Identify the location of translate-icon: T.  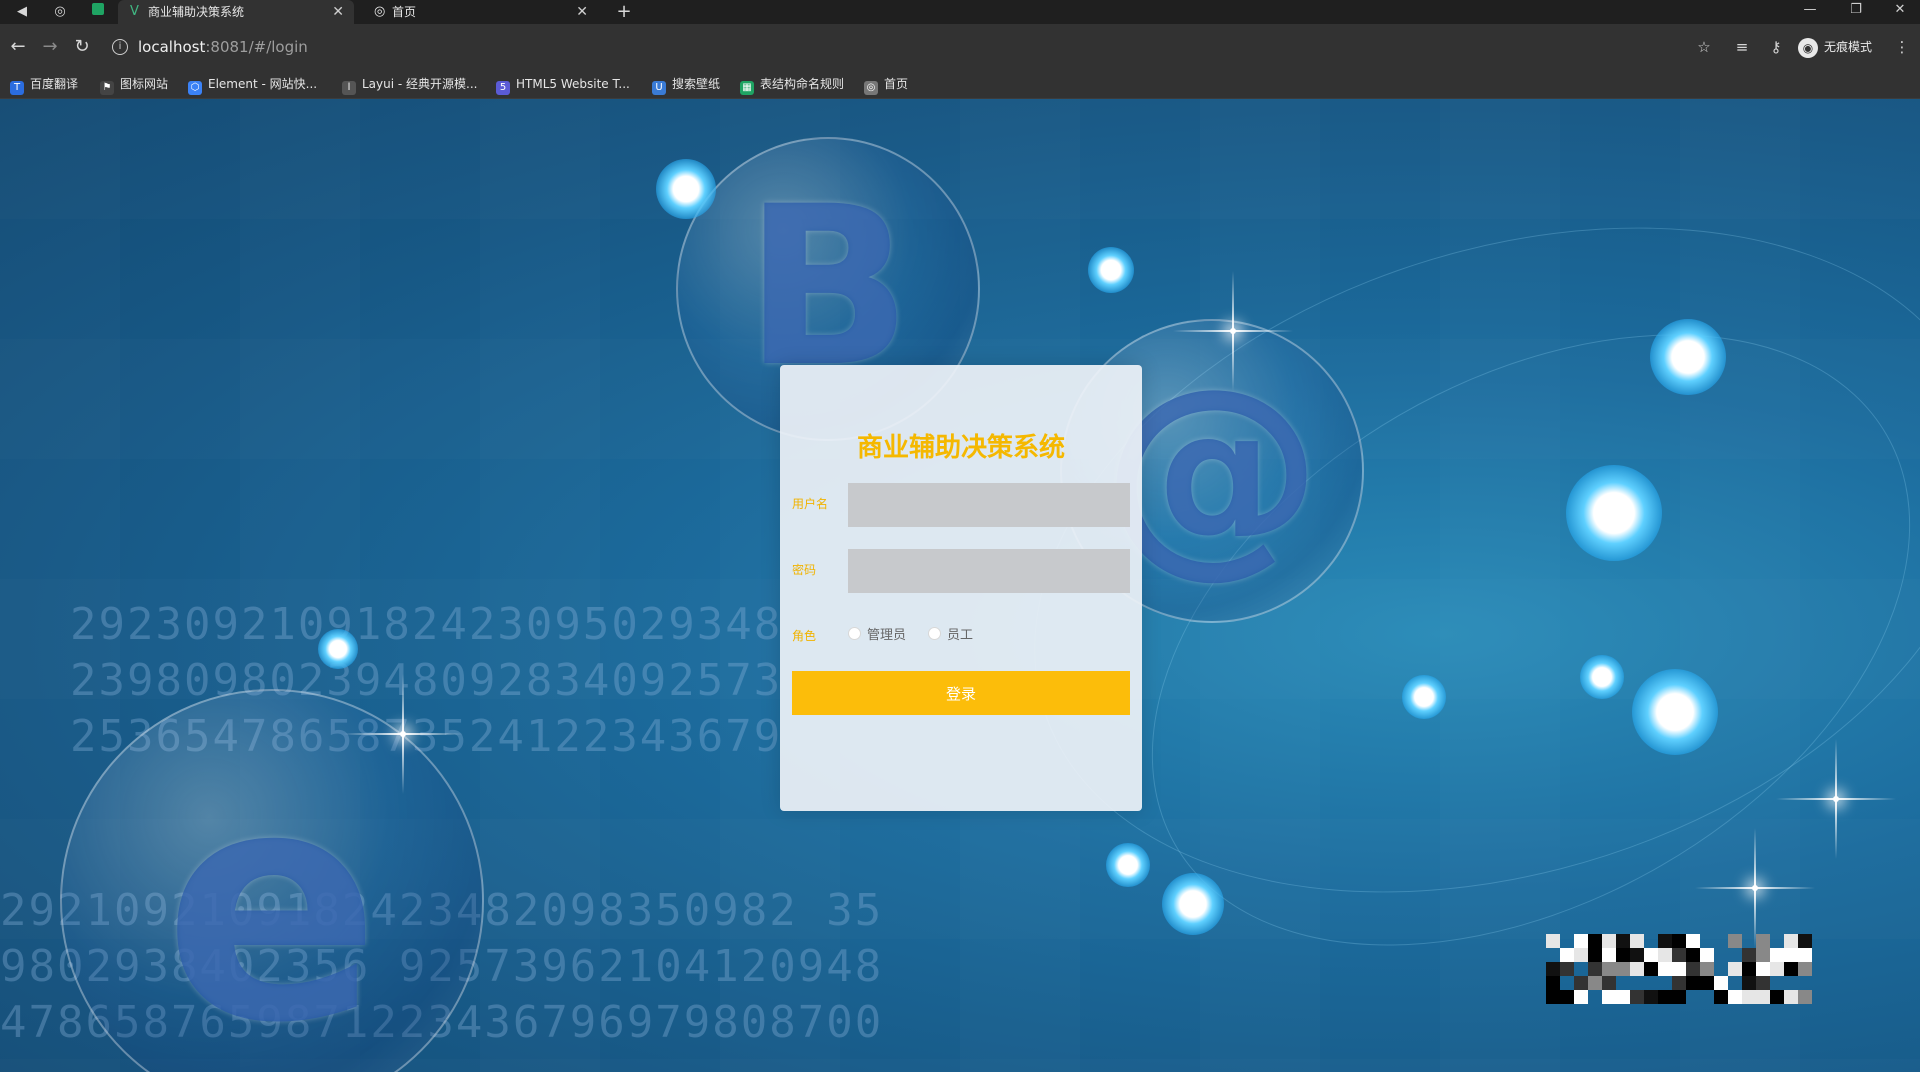
(17, 88).